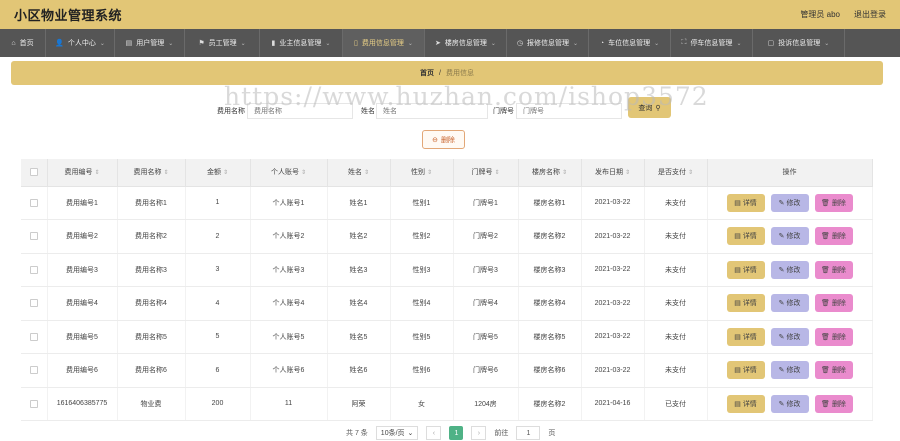  I want to click on column-header: 是否支付 ⇕, so click(676, 173).